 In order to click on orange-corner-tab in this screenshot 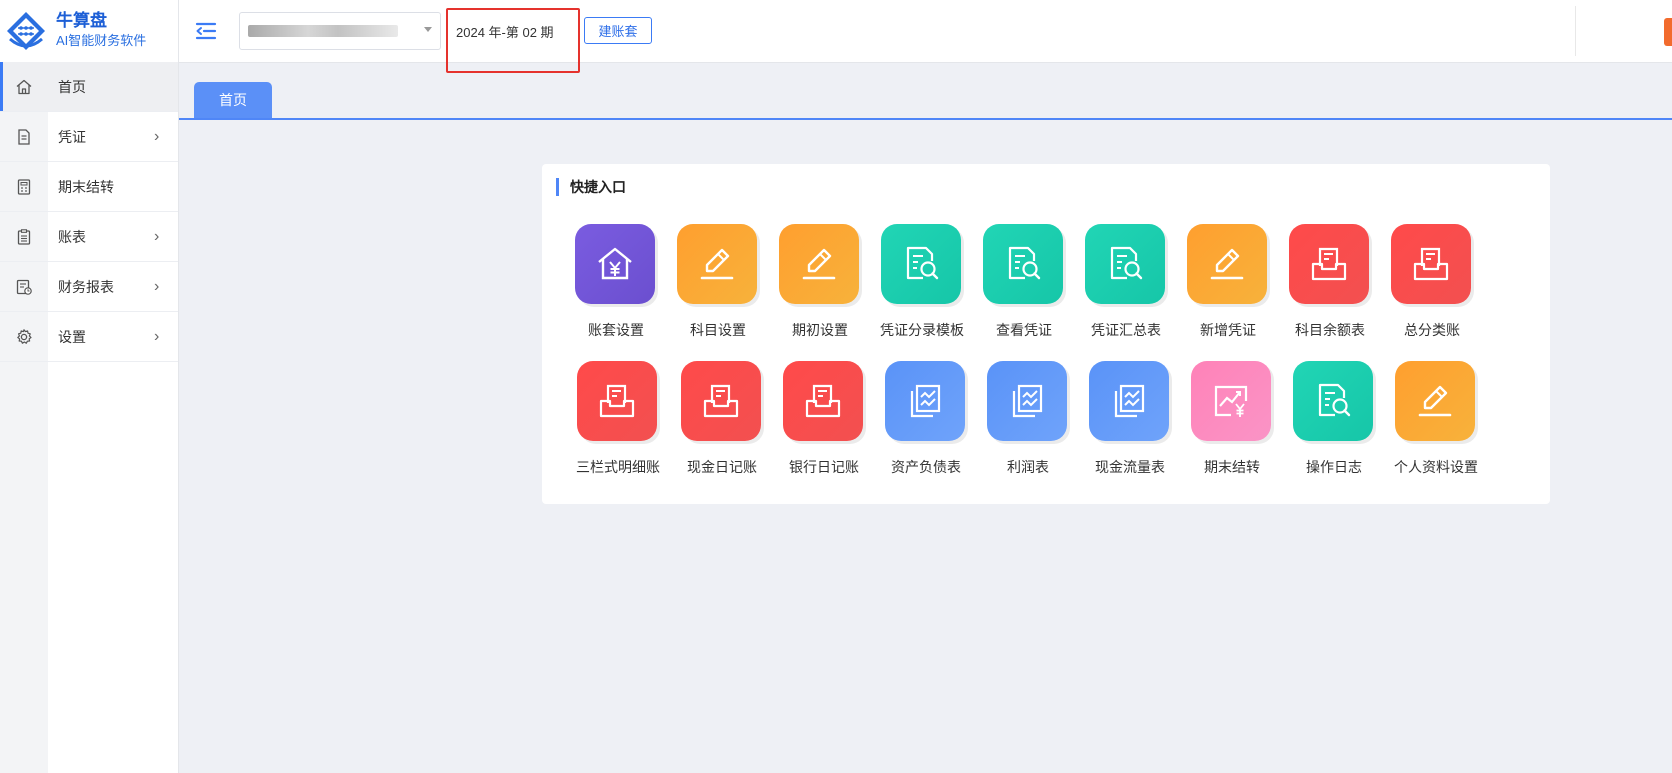, I will do `click(1668, 32)`.